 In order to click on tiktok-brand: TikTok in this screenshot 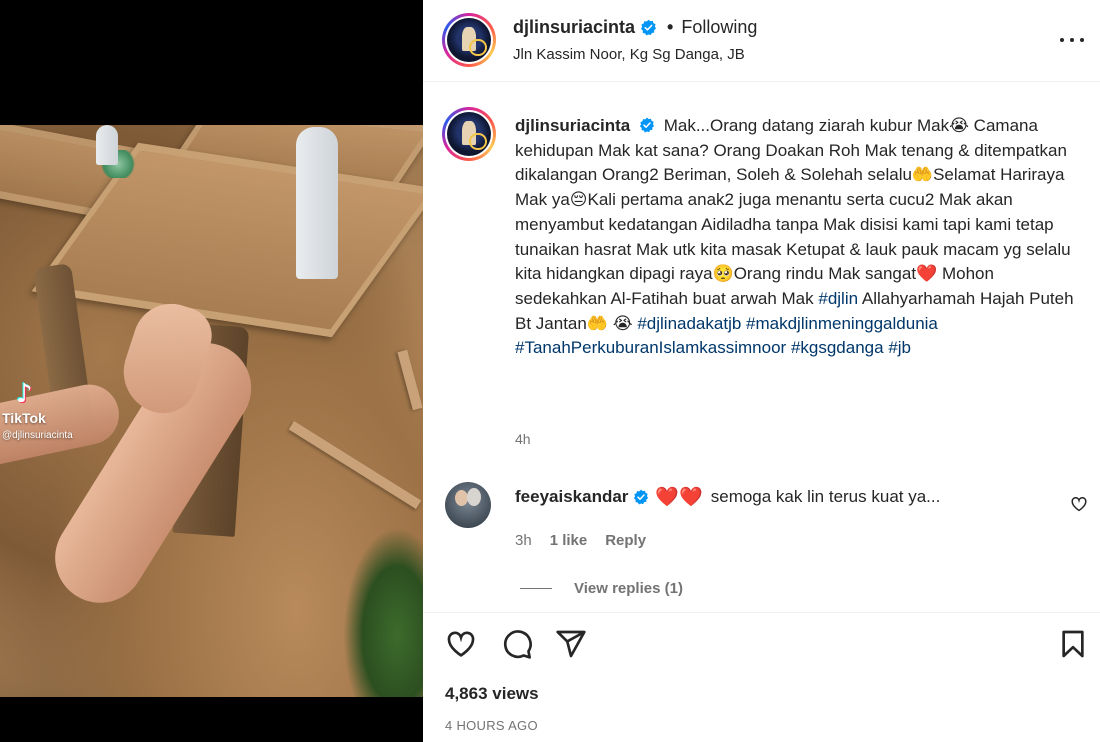, I will do `click(24, 418)`.